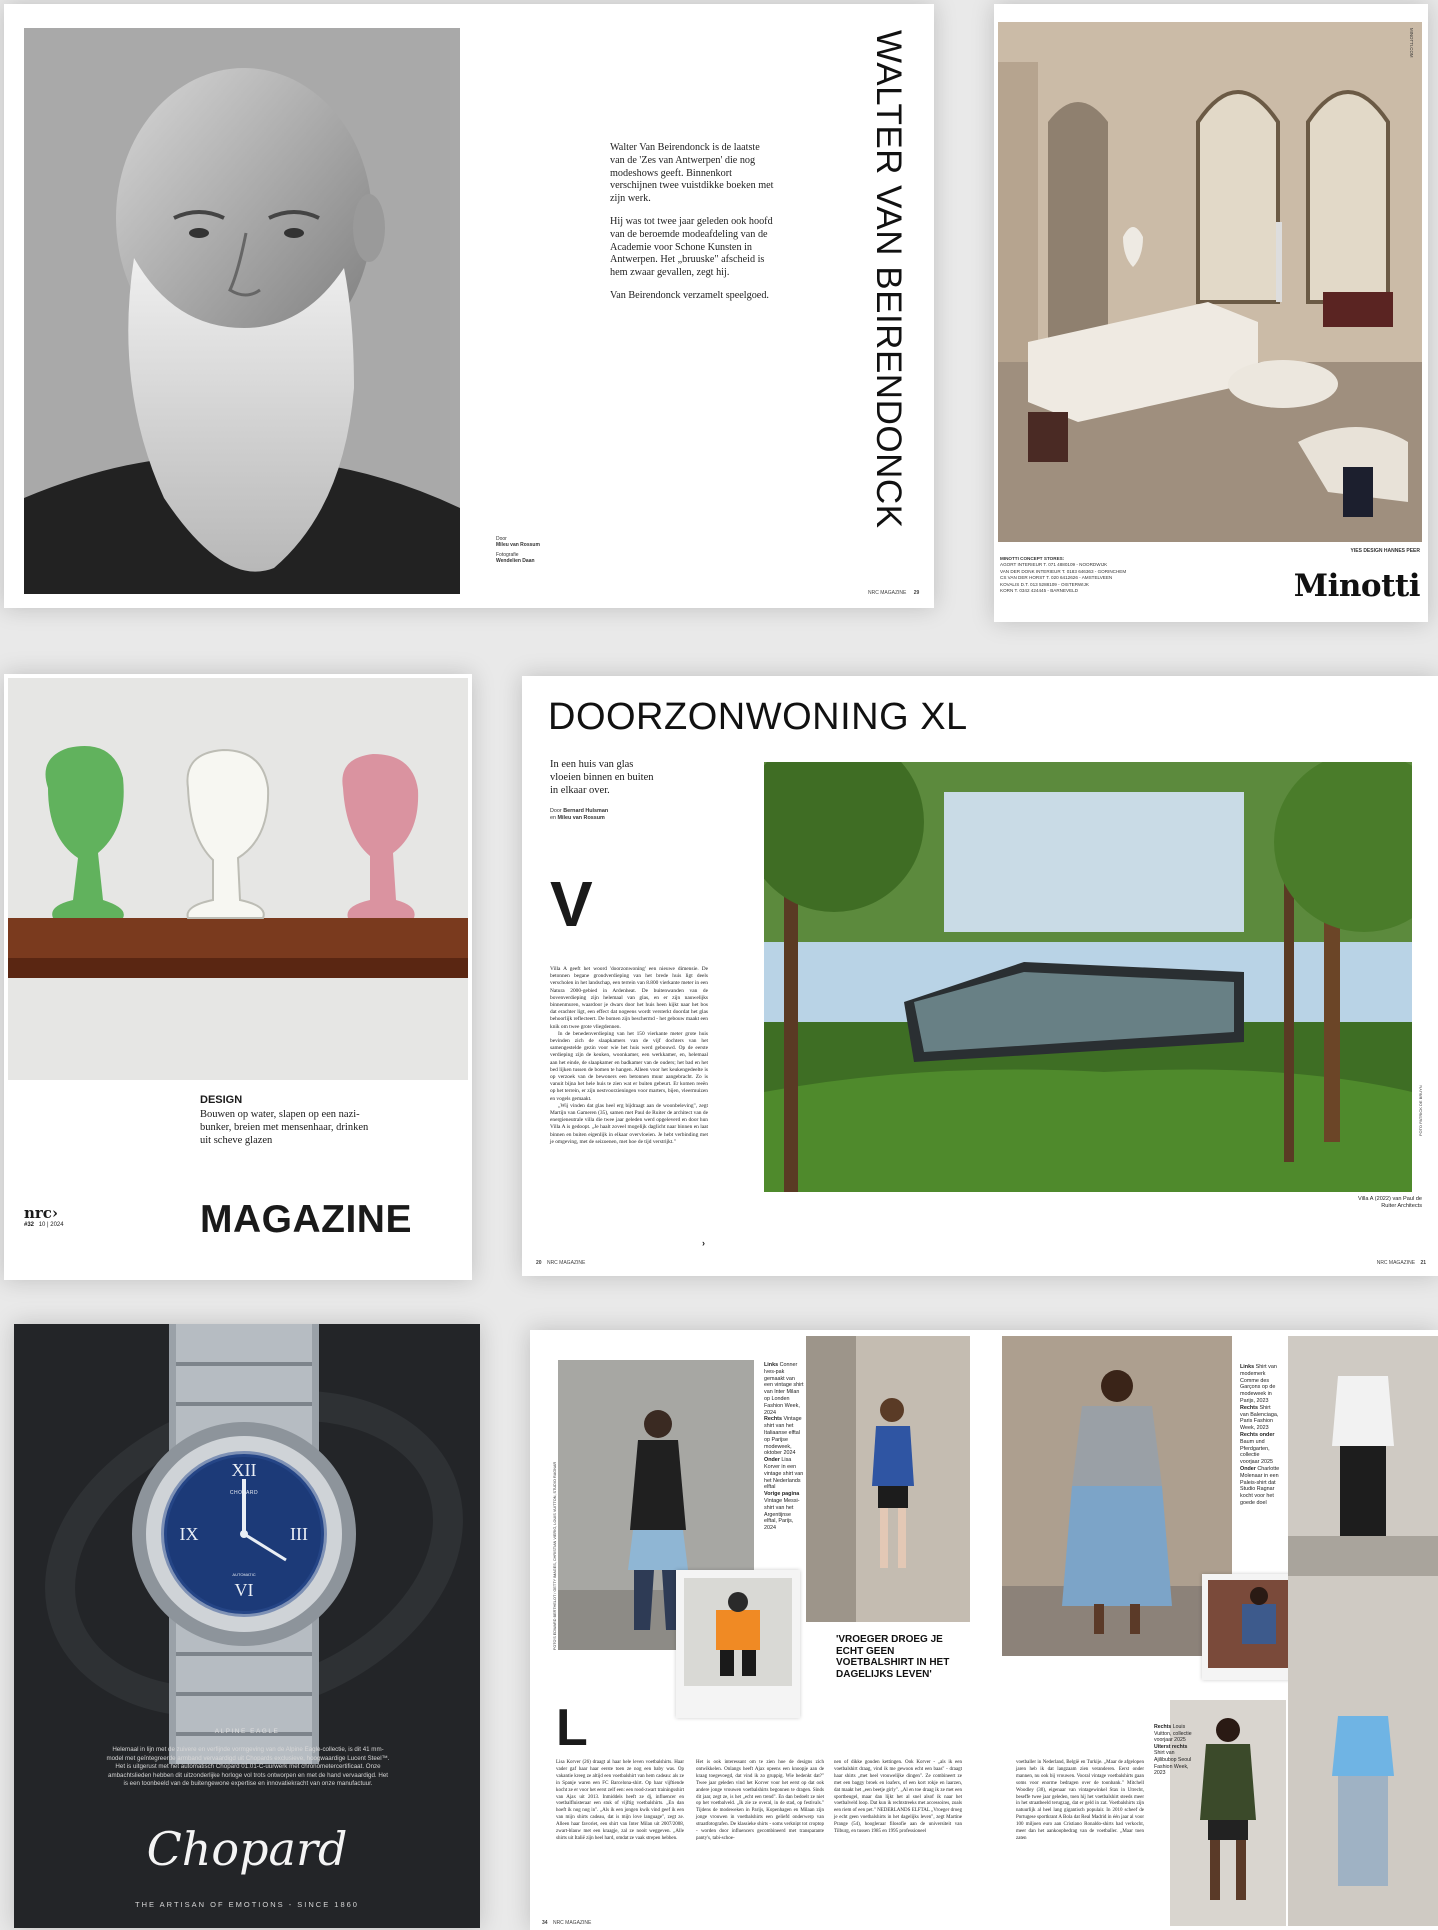  Describe the element at coordinates (299, 1534) in the screenshot. I see `svg-text: III` at that location.